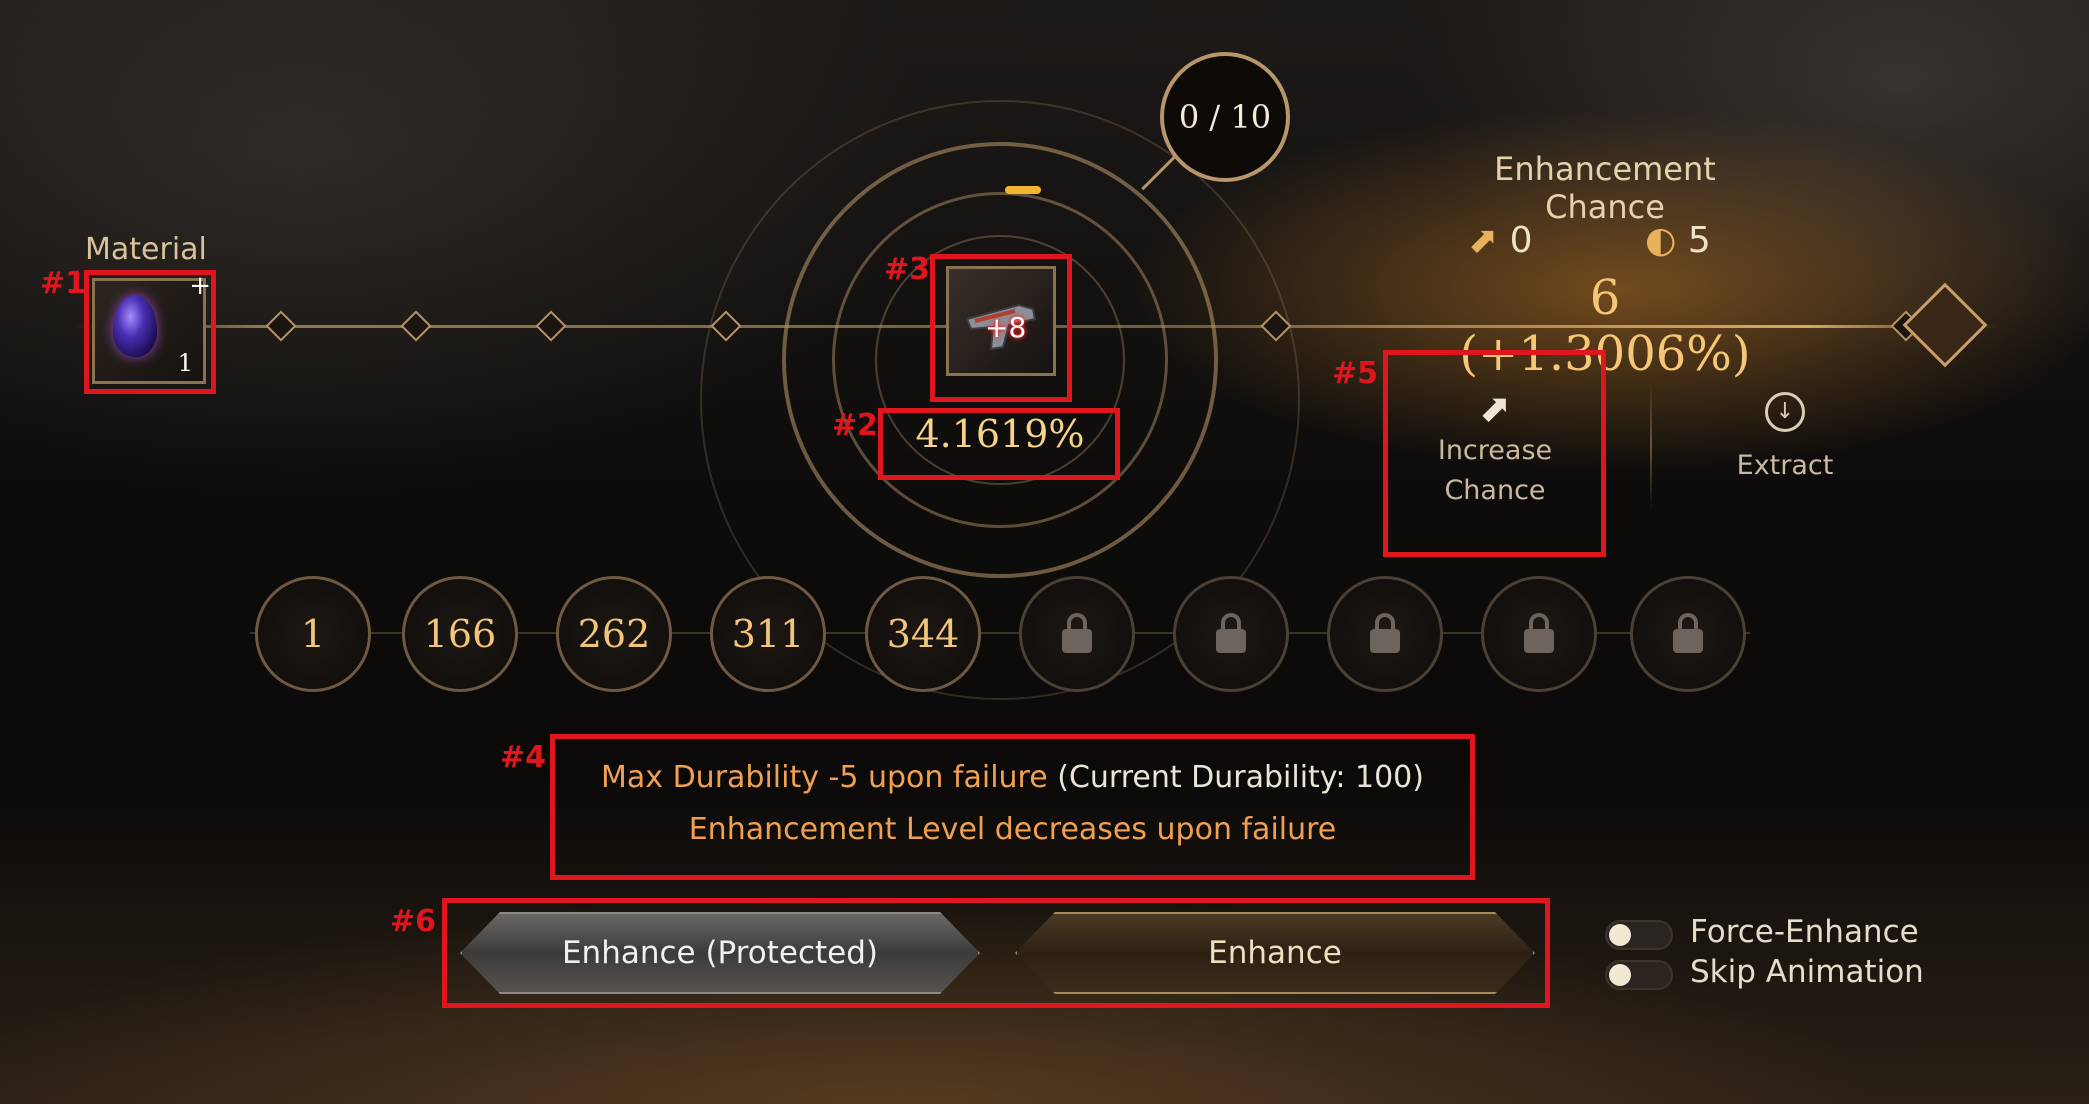 The width and height of the screenshot is (2089, 1104). Describe the element at coordinates (1785, 412) in the screenshot. I see `extract-icon: ↓` at that location.